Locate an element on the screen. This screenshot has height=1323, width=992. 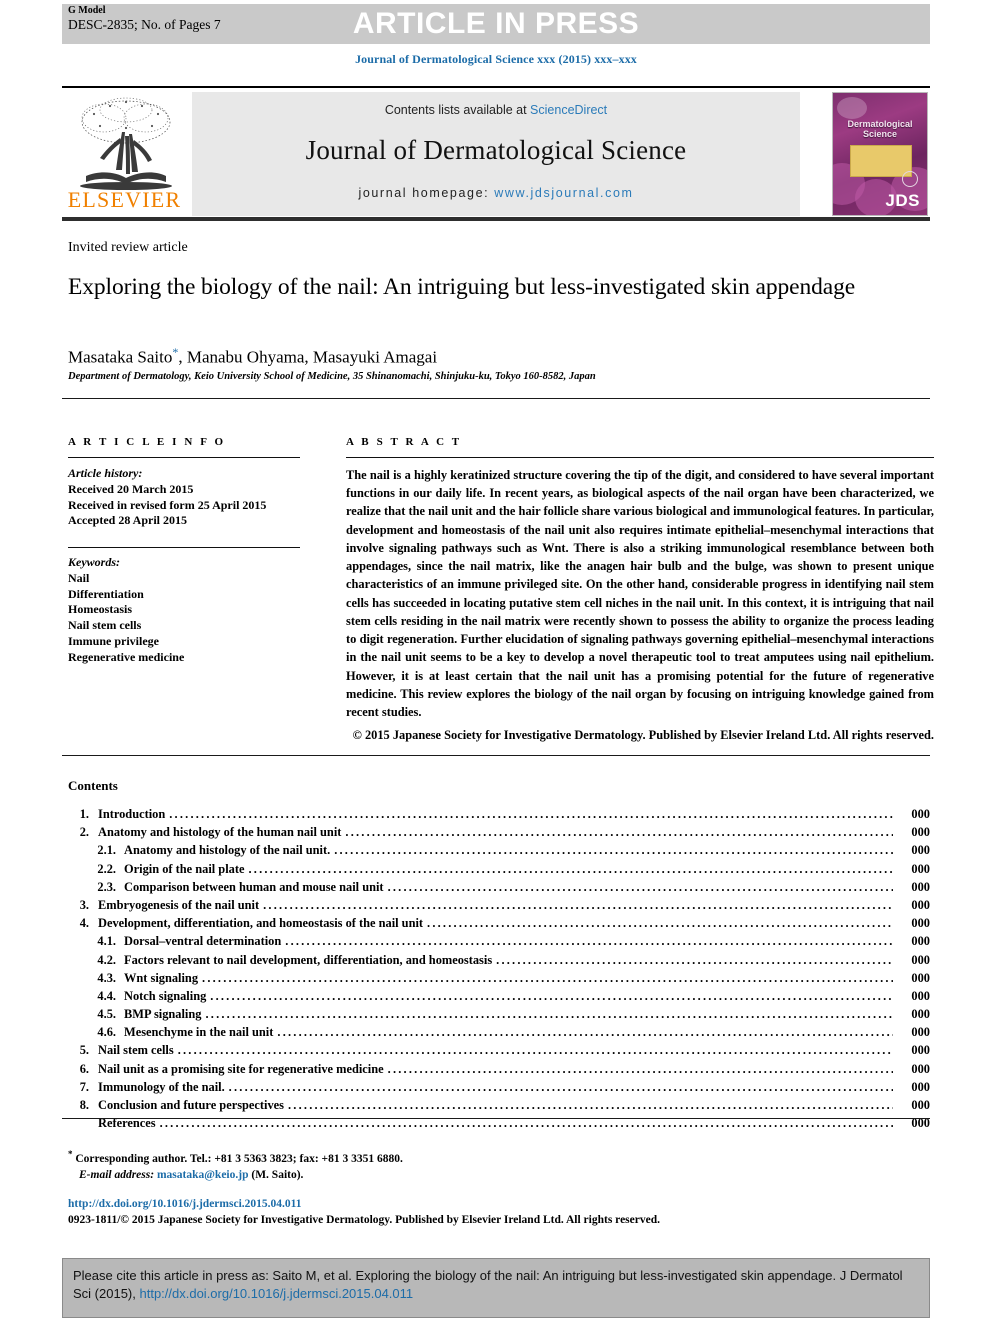
abstract-heading: A B S T R A C T is located at coordinates (404, 442).